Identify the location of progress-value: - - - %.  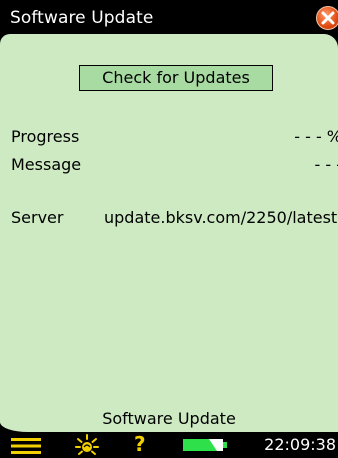
(316, 136).